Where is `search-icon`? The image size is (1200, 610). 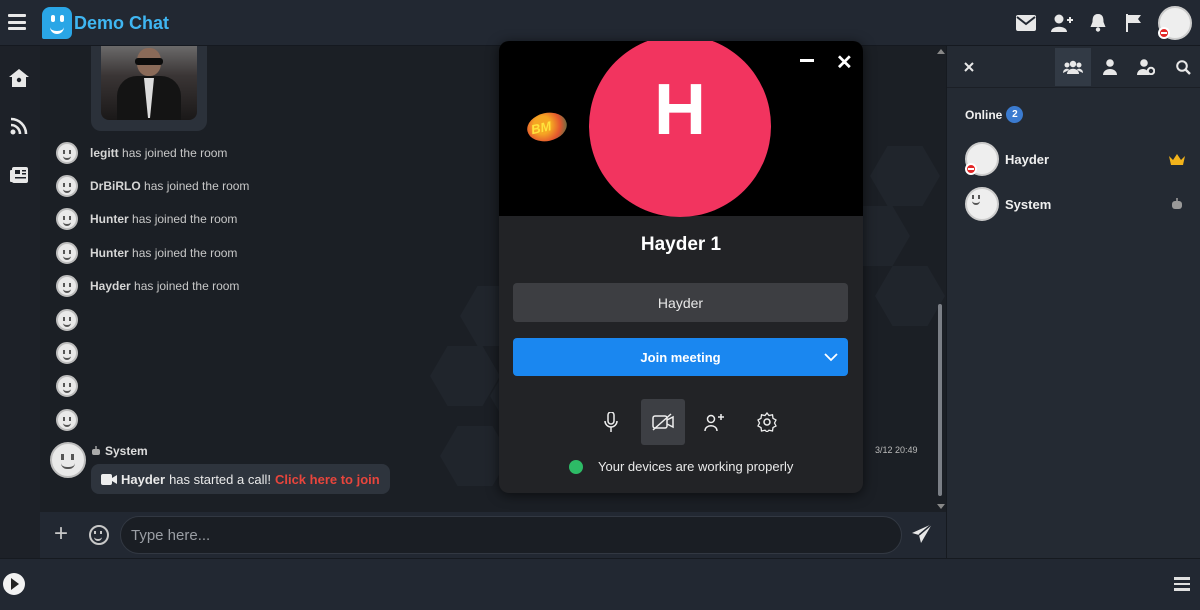 search-icon is located at coordinates (1182, 67).